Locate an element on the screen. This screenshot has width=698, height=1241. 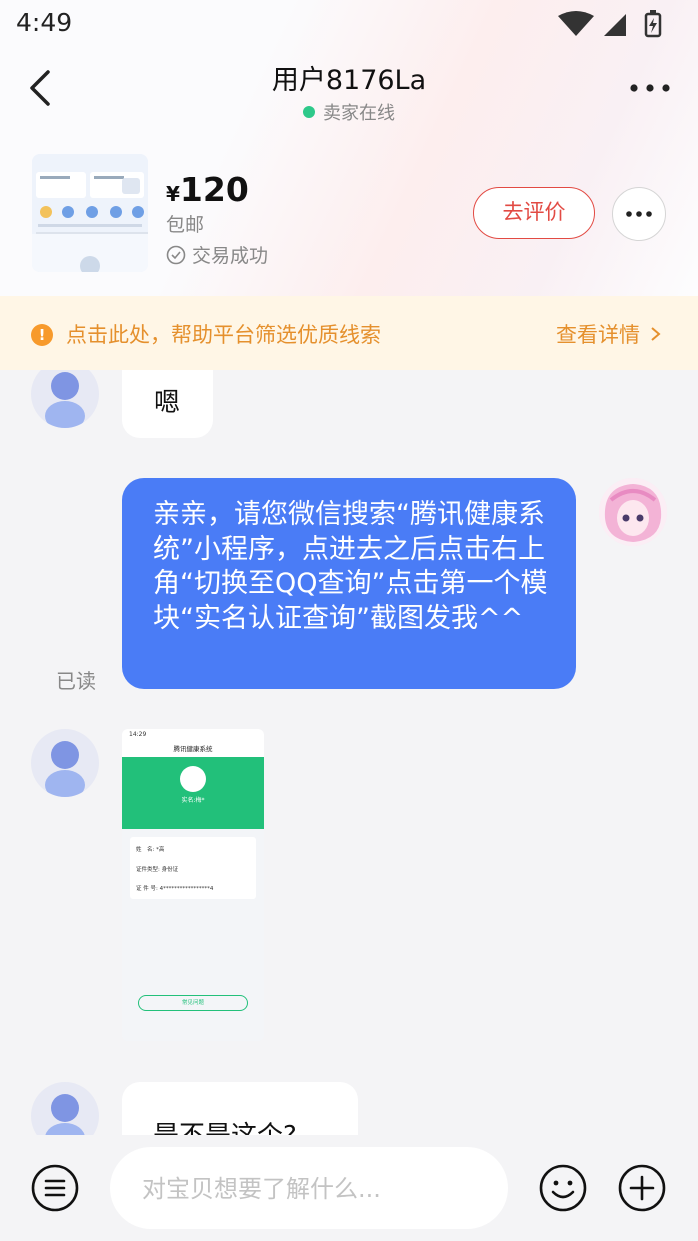
status-bar: 4:49 is located at coordinates (349, 24).